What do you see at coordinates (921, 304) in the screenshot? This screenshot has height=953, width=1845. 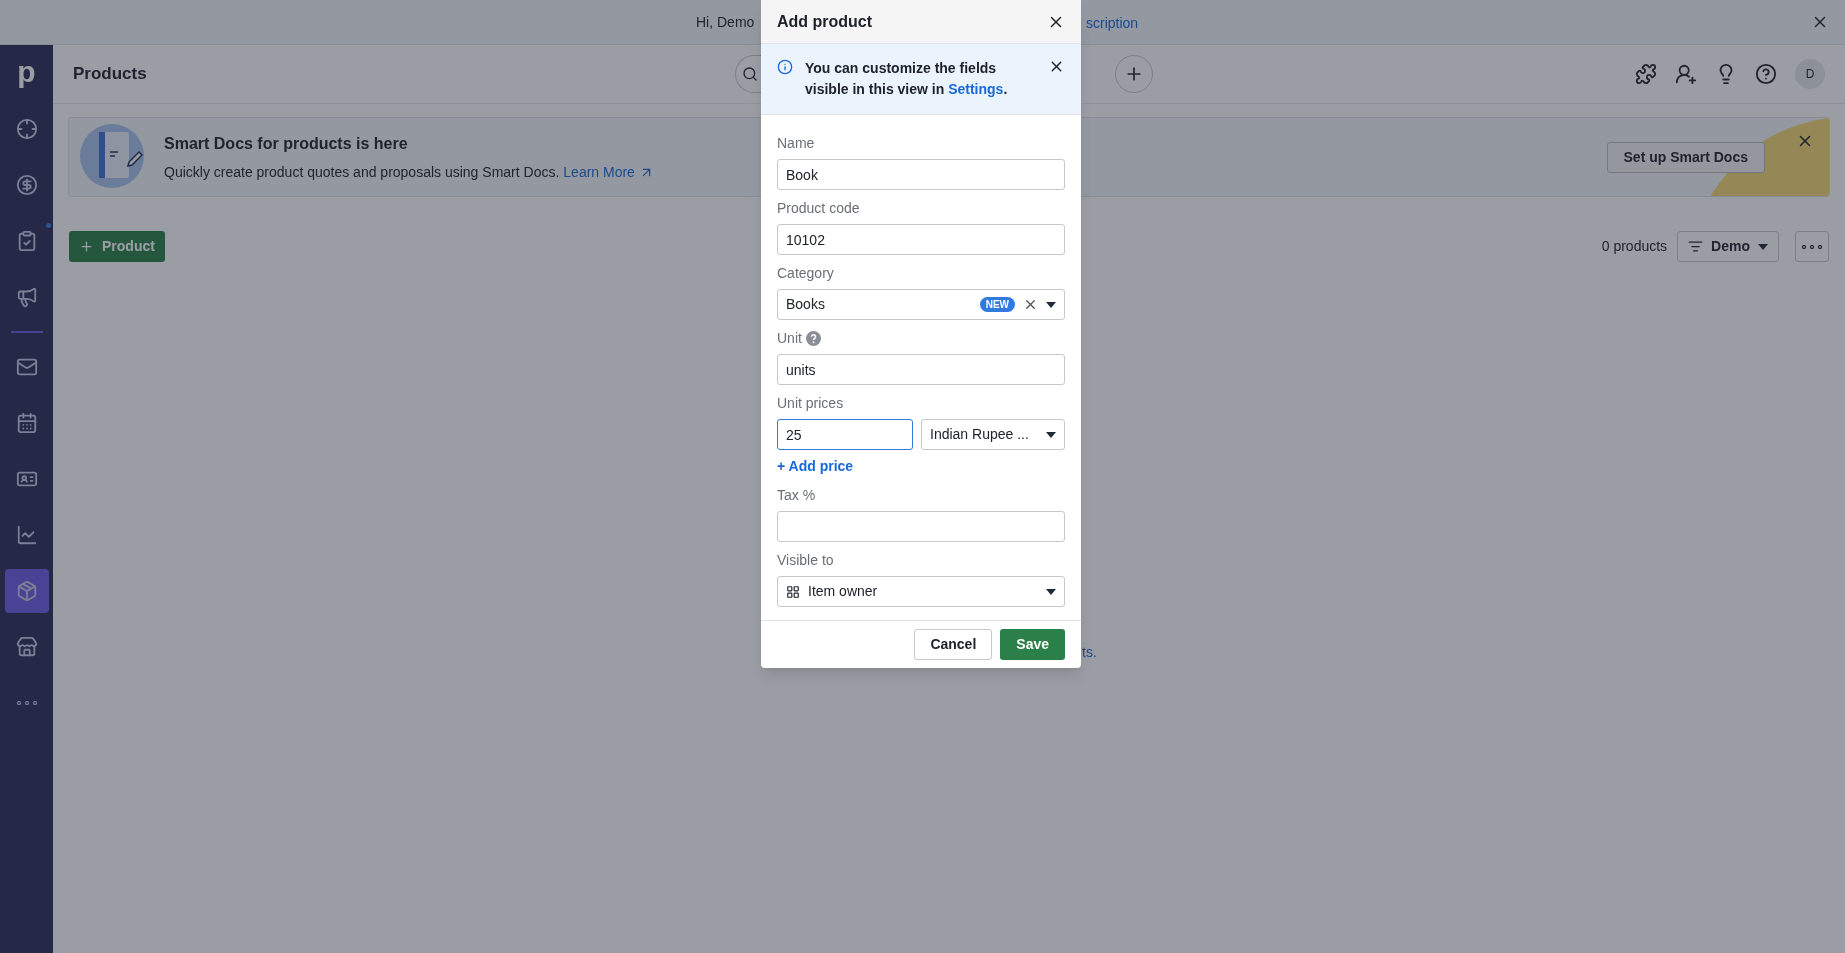 I see `category-select: Books NEW` at bounding box center [921, 304].